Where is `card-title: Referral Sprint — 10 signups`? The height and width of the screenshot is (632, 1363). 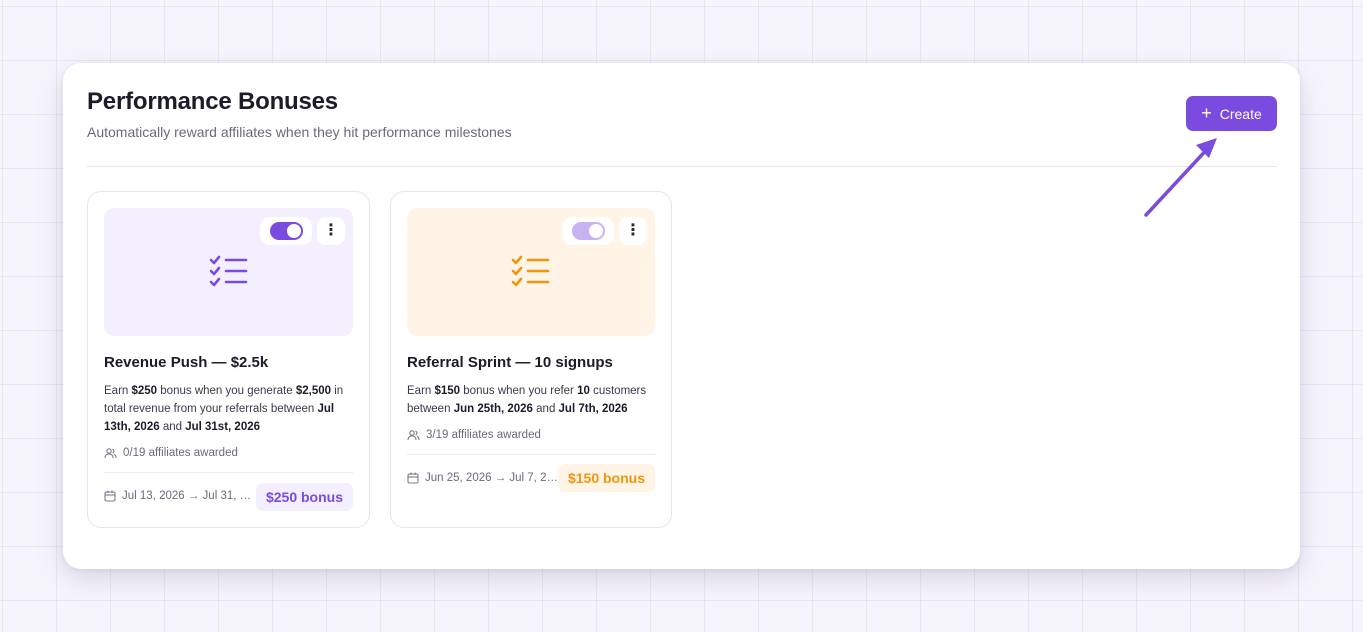 card-title: Referral Sprint — 10 signups is located at coordinates (510, 362).